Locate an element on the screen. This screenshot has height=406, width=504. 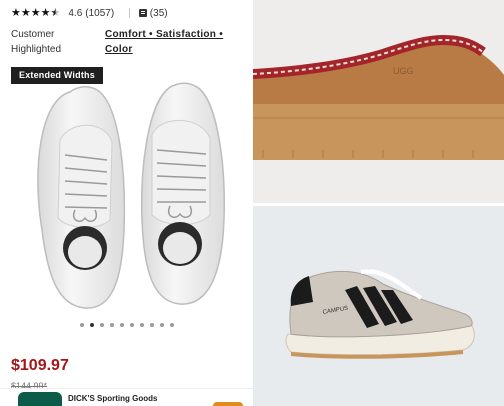
deal-button is located at coordinates (228, 404).